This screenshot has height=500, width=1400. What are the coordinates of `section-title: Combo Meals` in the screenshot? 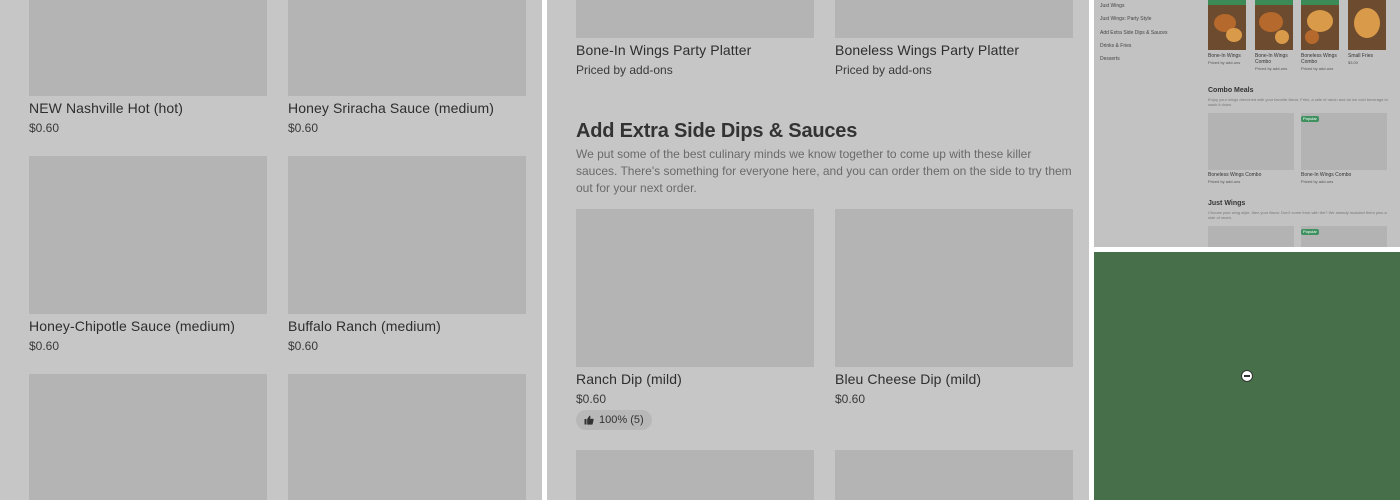 It's located at (1231, 90).